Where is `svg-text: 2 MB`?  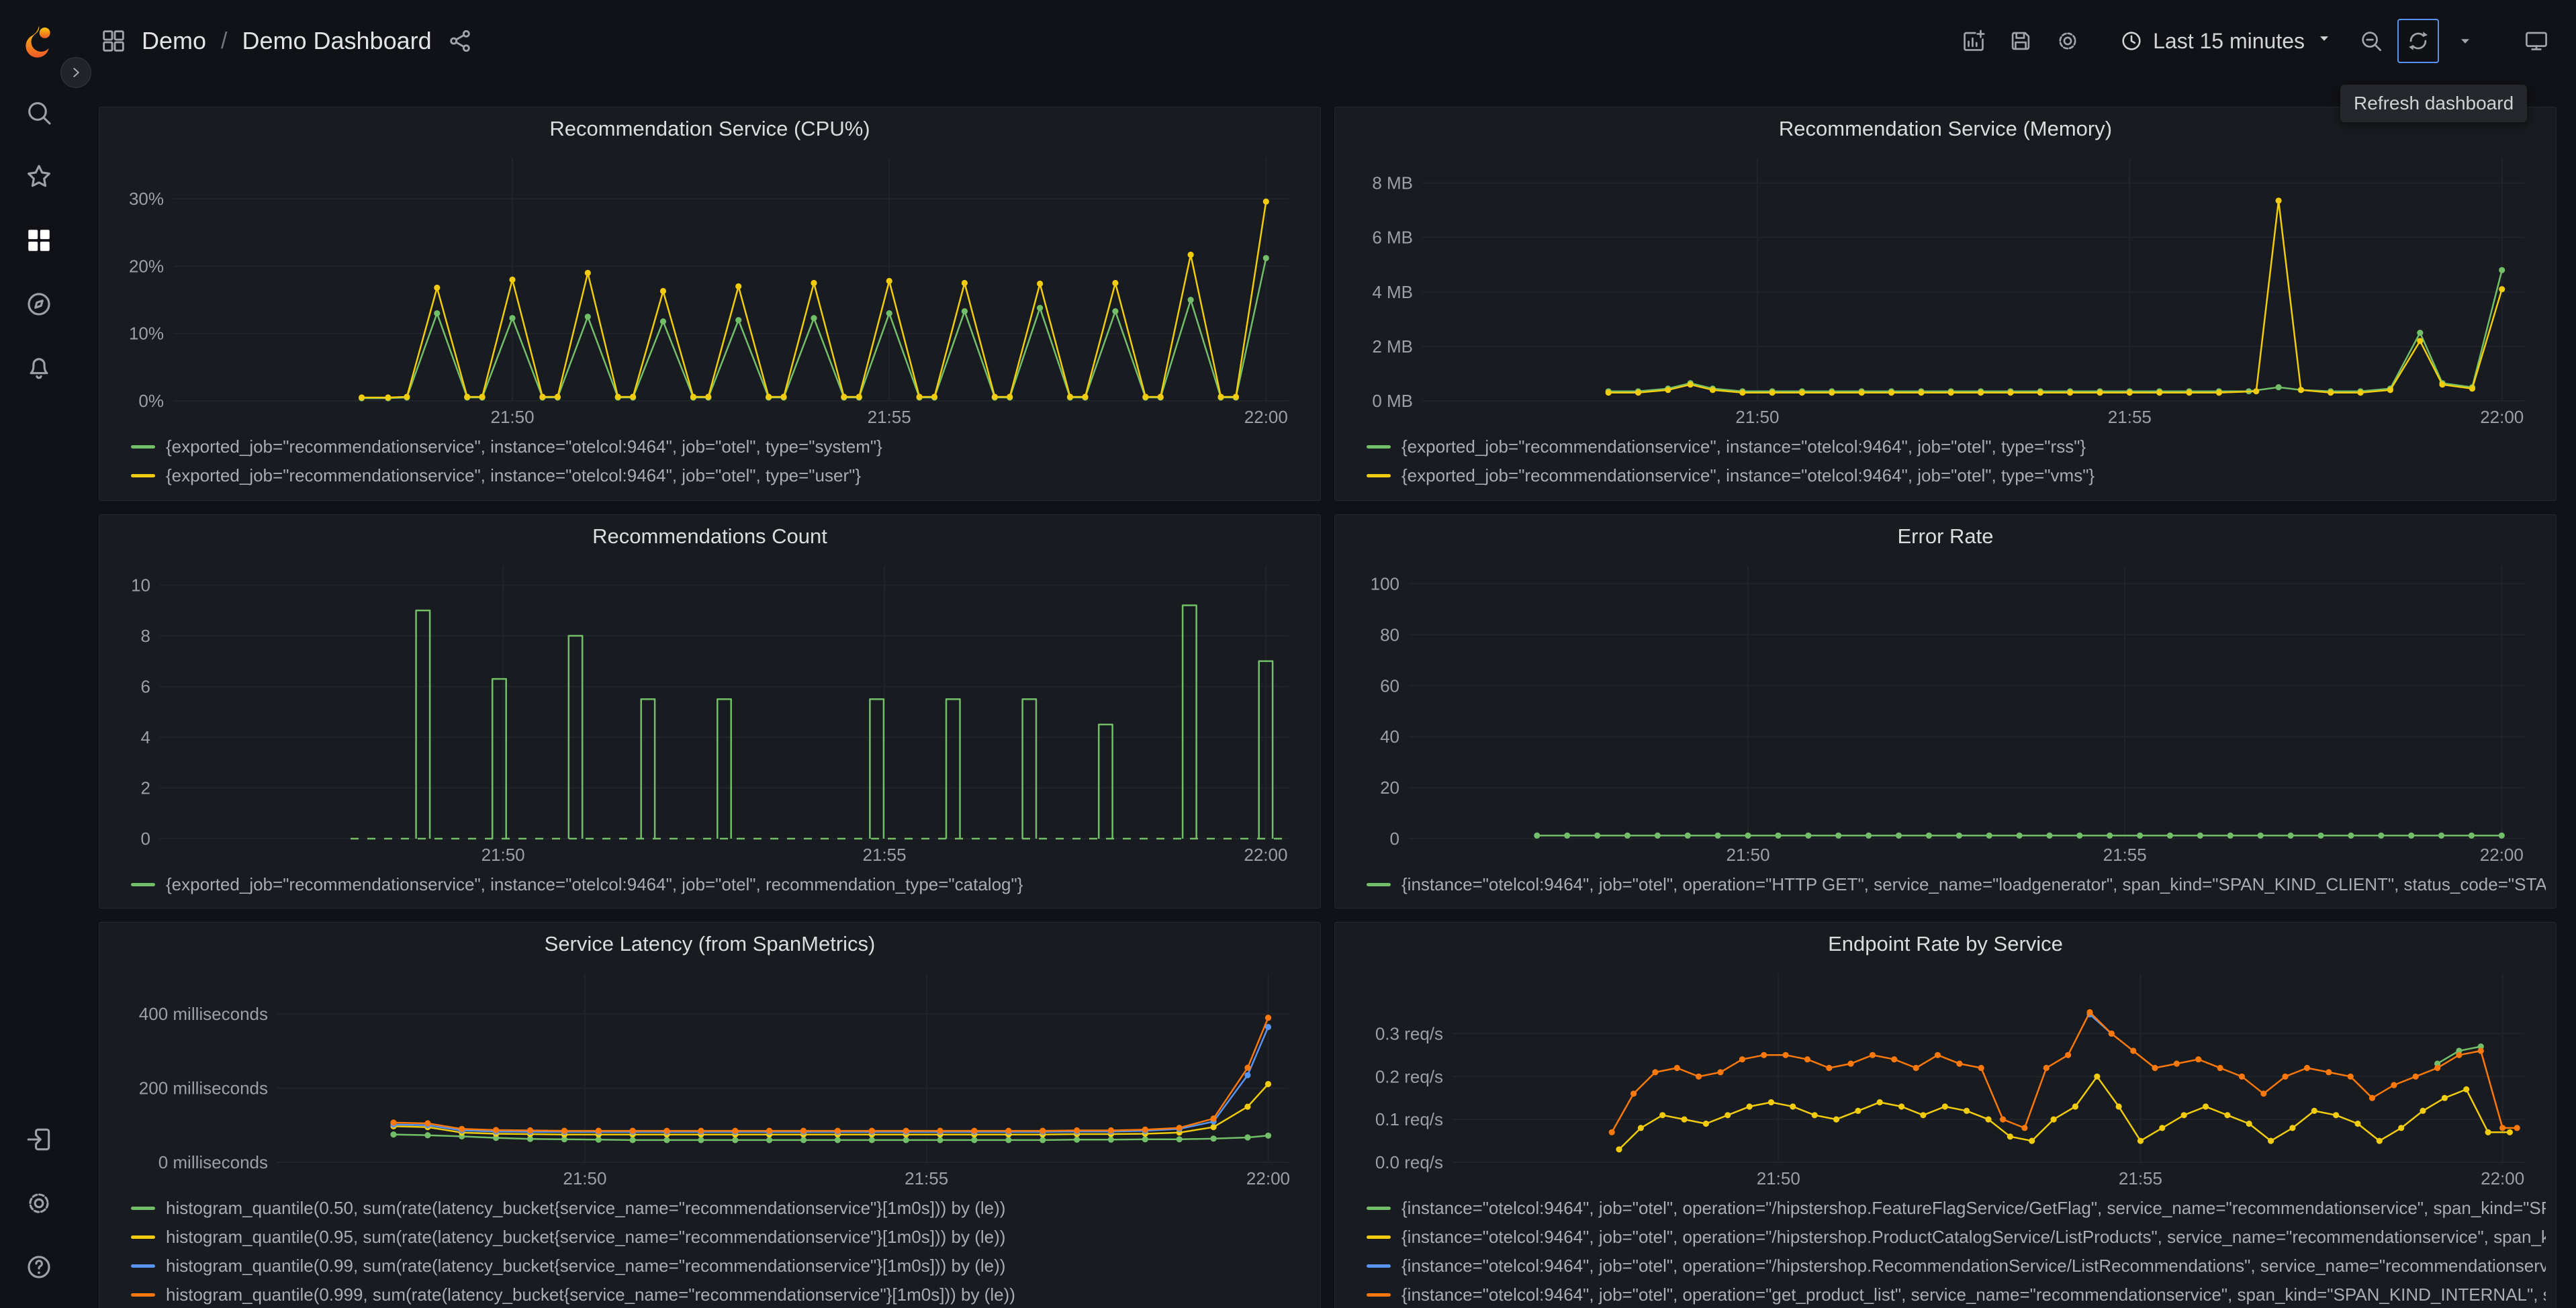 svg-text: 2 MB is located at coordinates (1392, 347).